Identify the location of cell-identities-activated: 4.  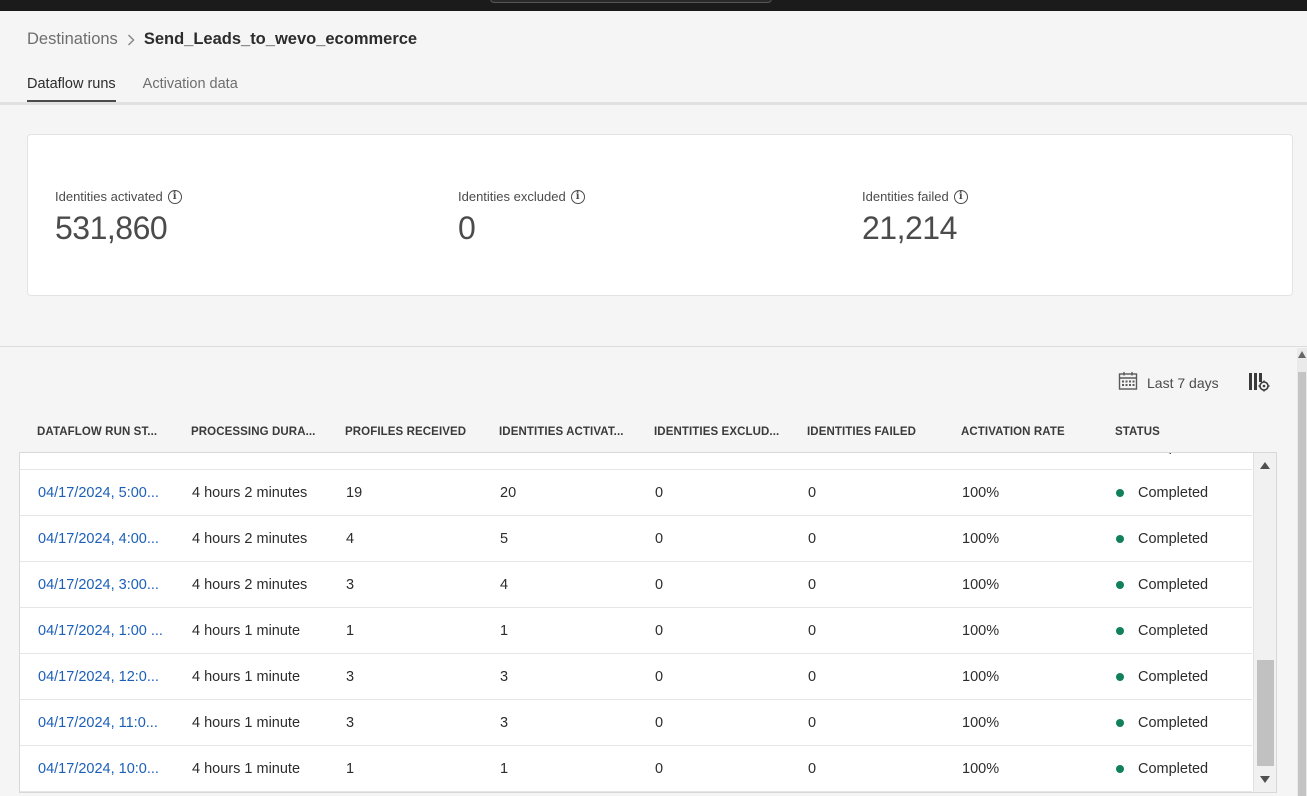
(504, 585).